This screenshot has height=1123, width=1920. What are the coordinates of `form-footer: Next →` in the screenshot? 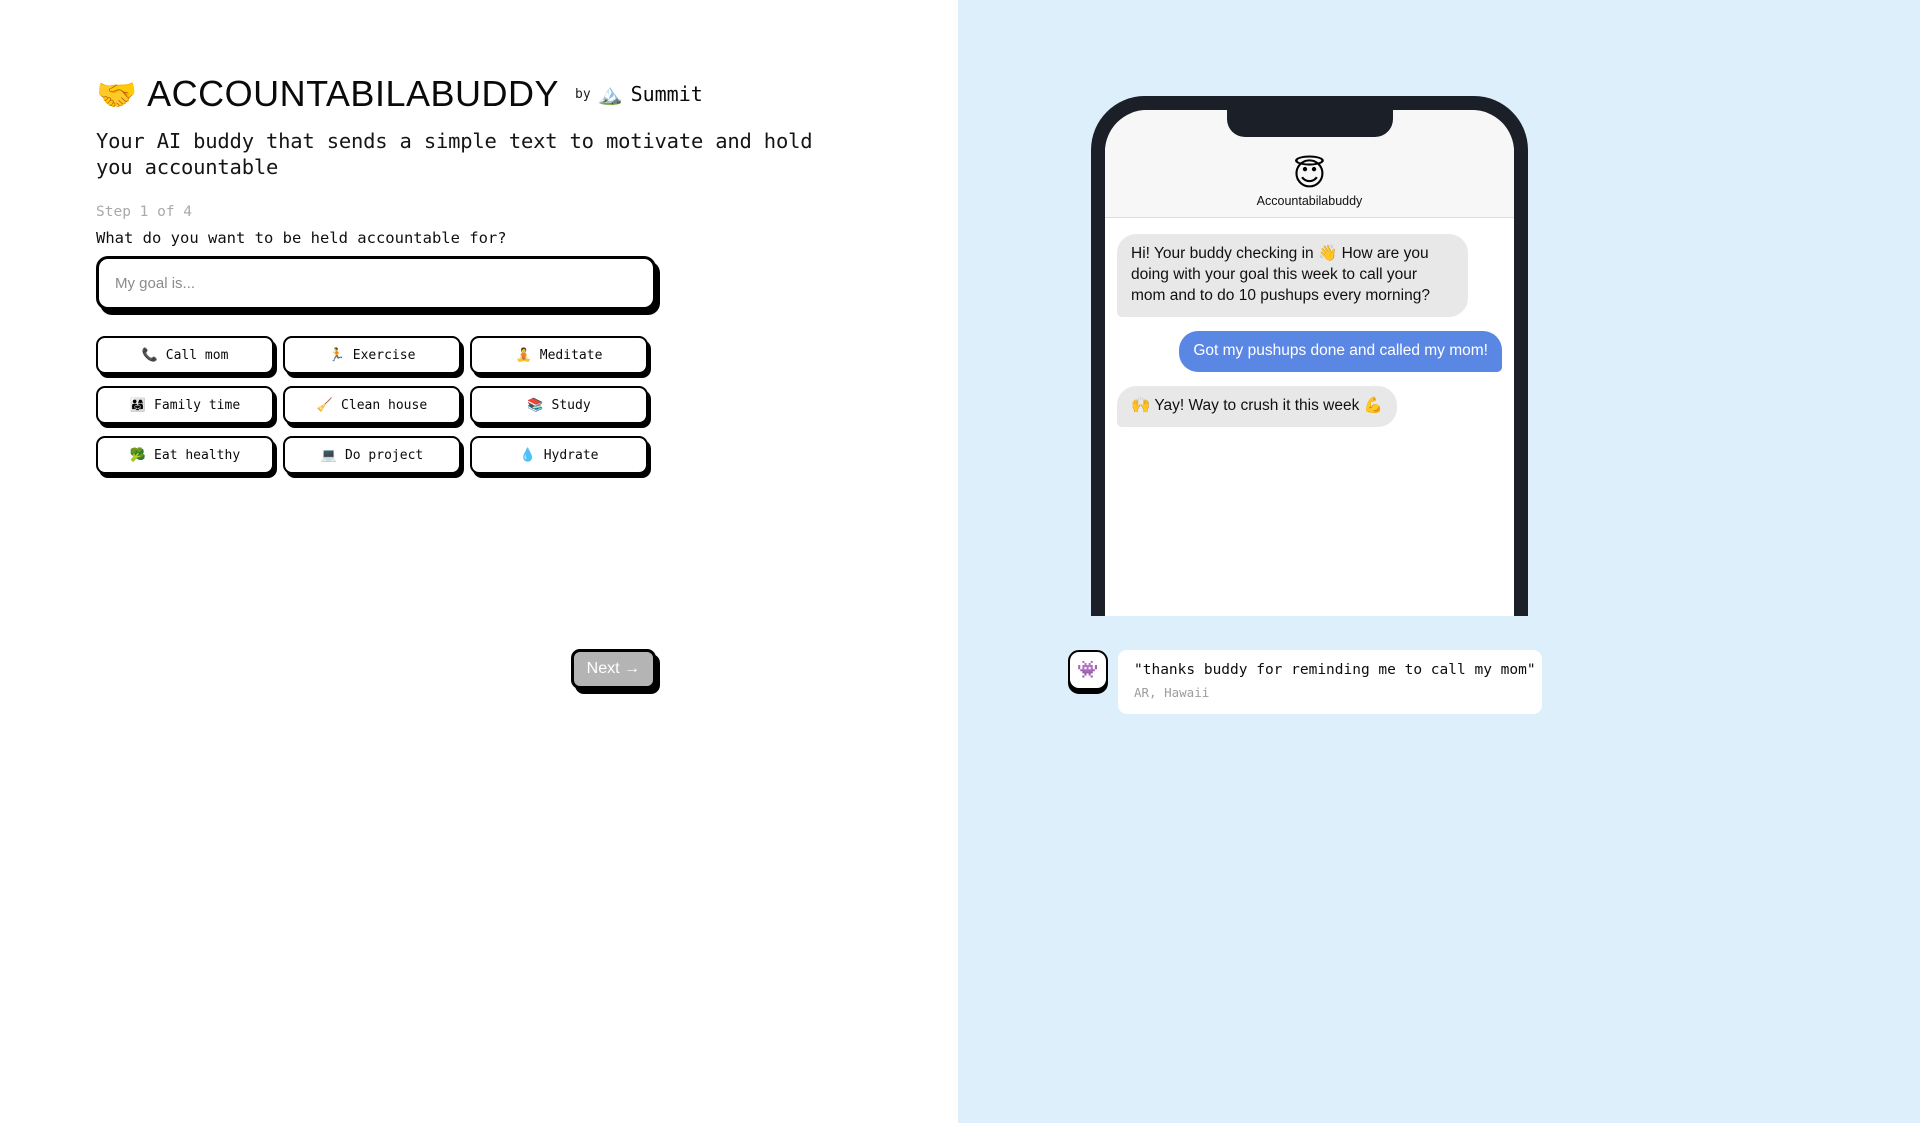 It's located at (376, 669).